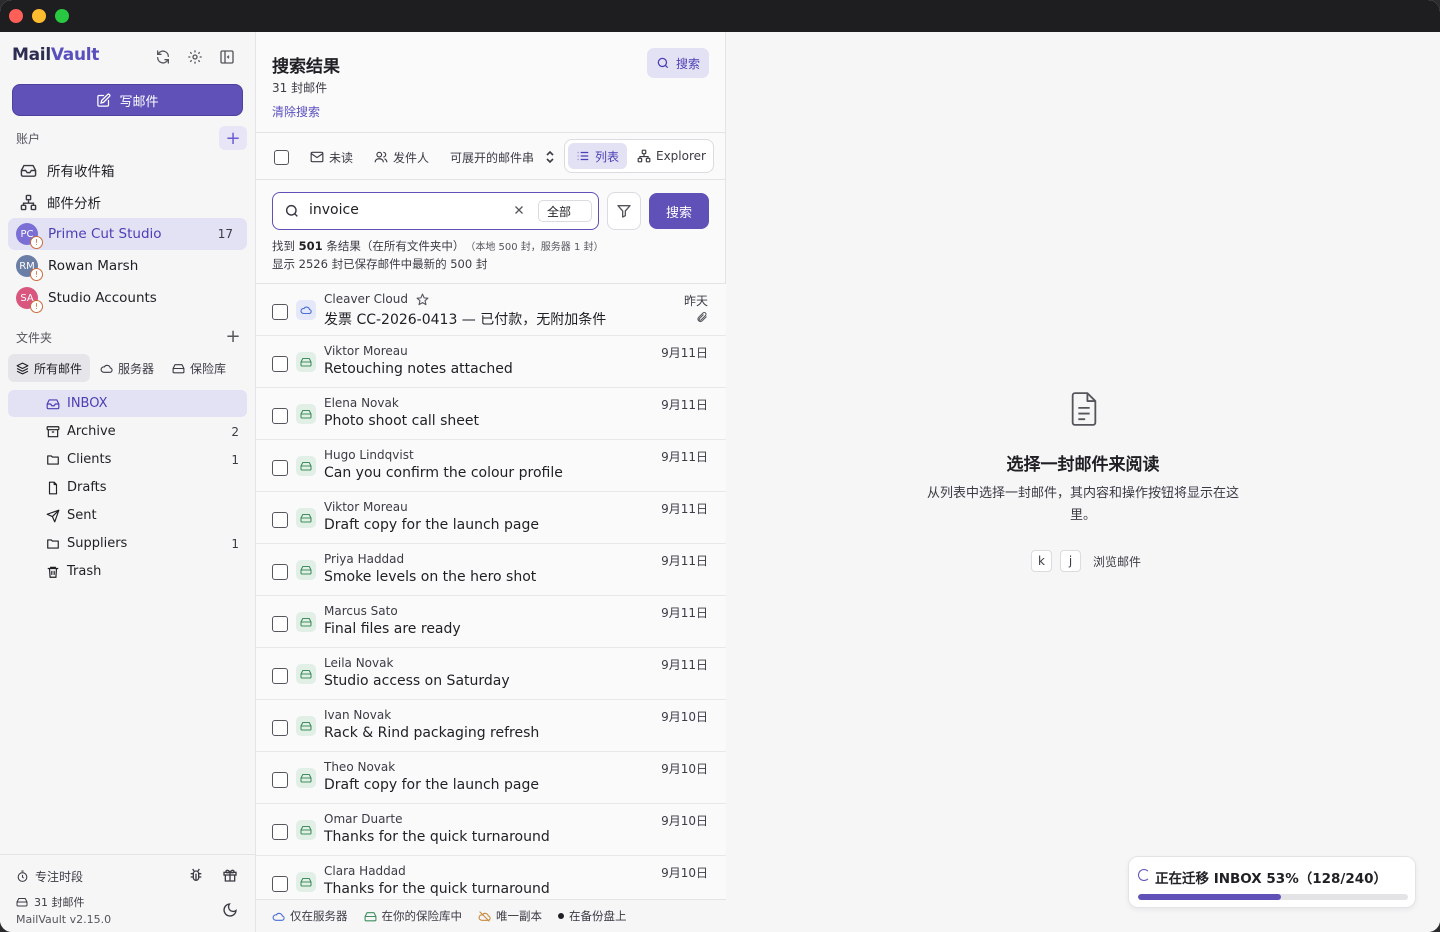 Image resolution: width=1440 pixels, height=932 pixels. I want to click on folder-label: Sent, so click(82, 515).